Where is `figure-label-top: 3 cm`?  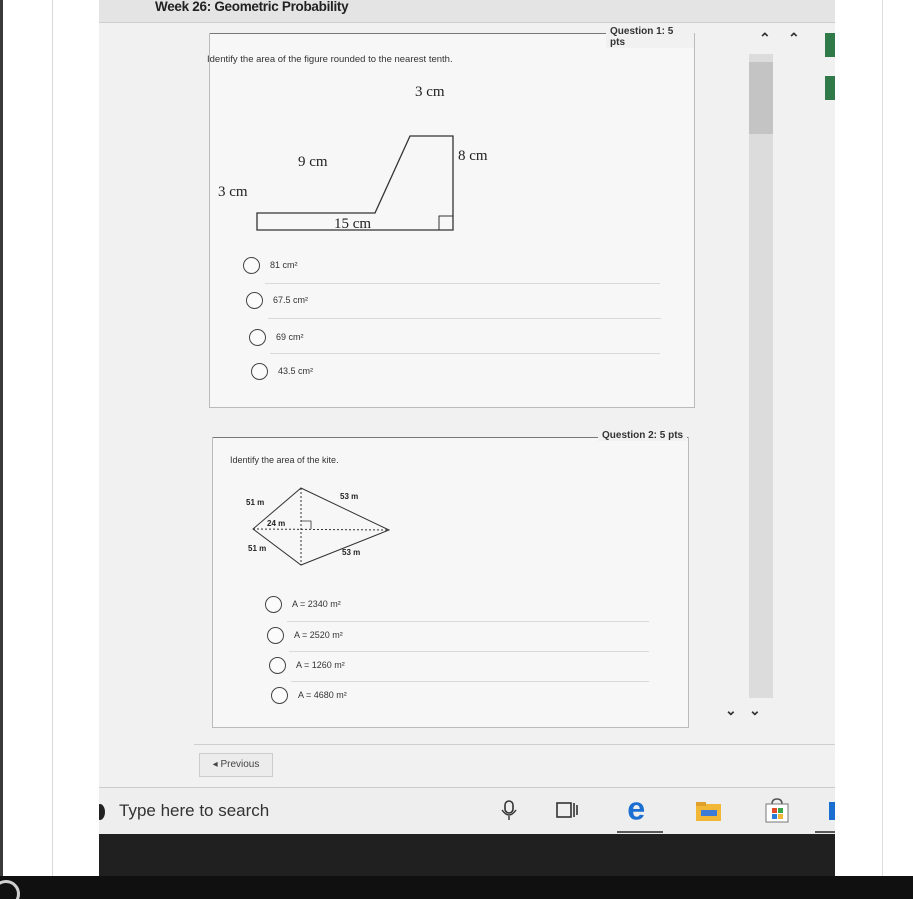 figure-label-top: 3 cm is located at coordinates (430, 92).